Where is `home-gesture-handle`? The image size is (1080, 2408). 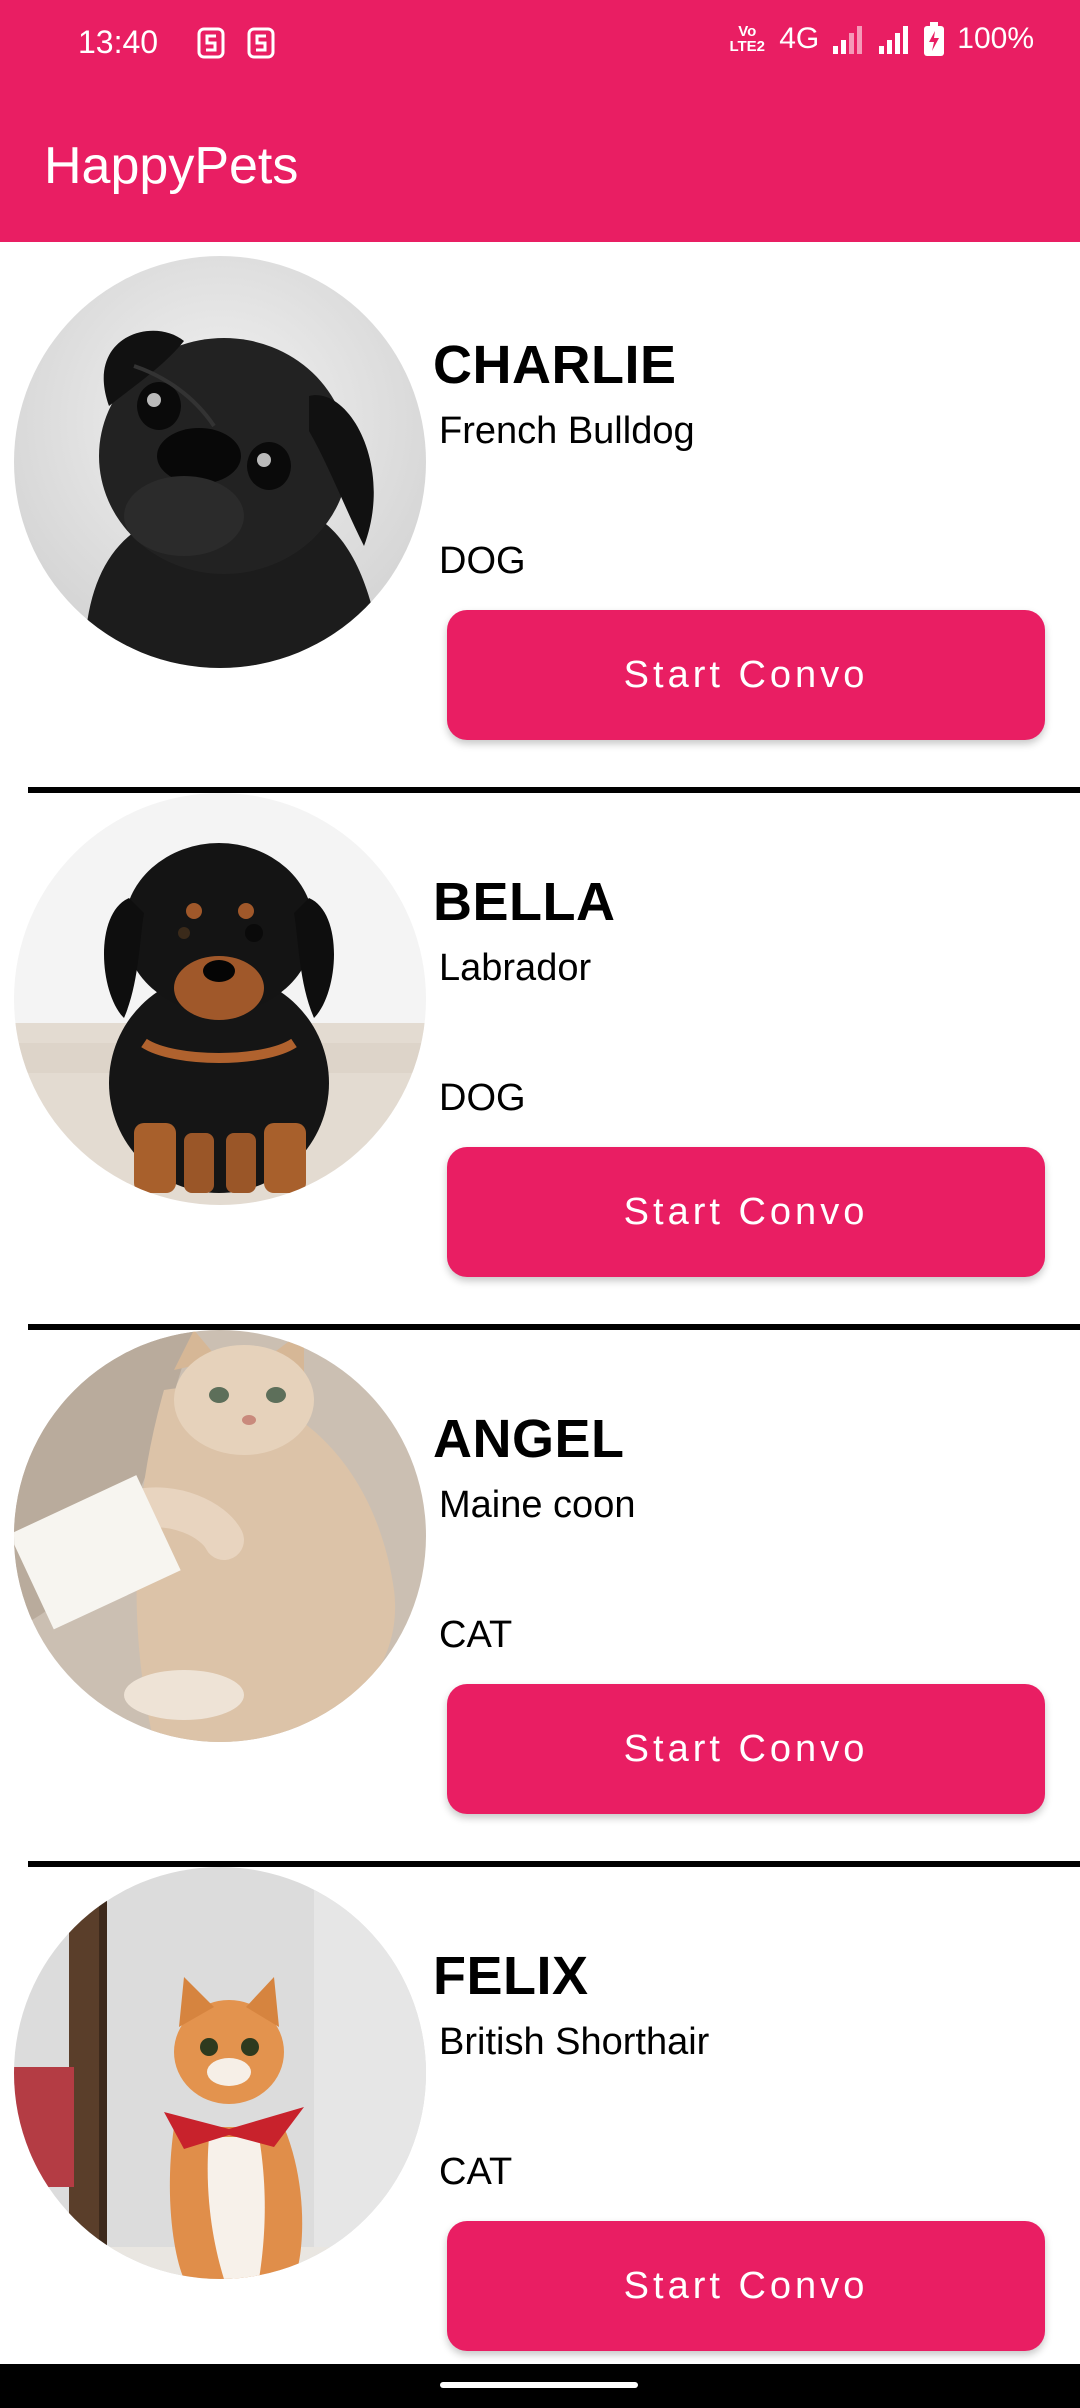 home-gesture-handle is located at coordinates (539, 2385).